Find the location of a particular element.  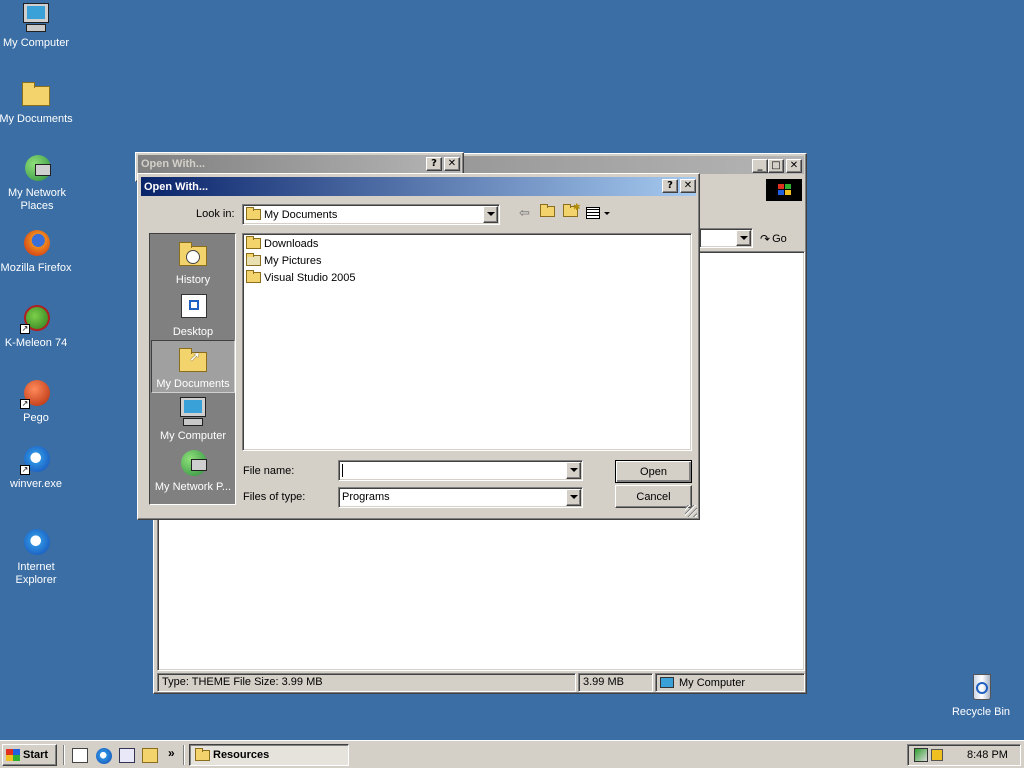

my-computer-small-icon is located at coordinates (667, 682).